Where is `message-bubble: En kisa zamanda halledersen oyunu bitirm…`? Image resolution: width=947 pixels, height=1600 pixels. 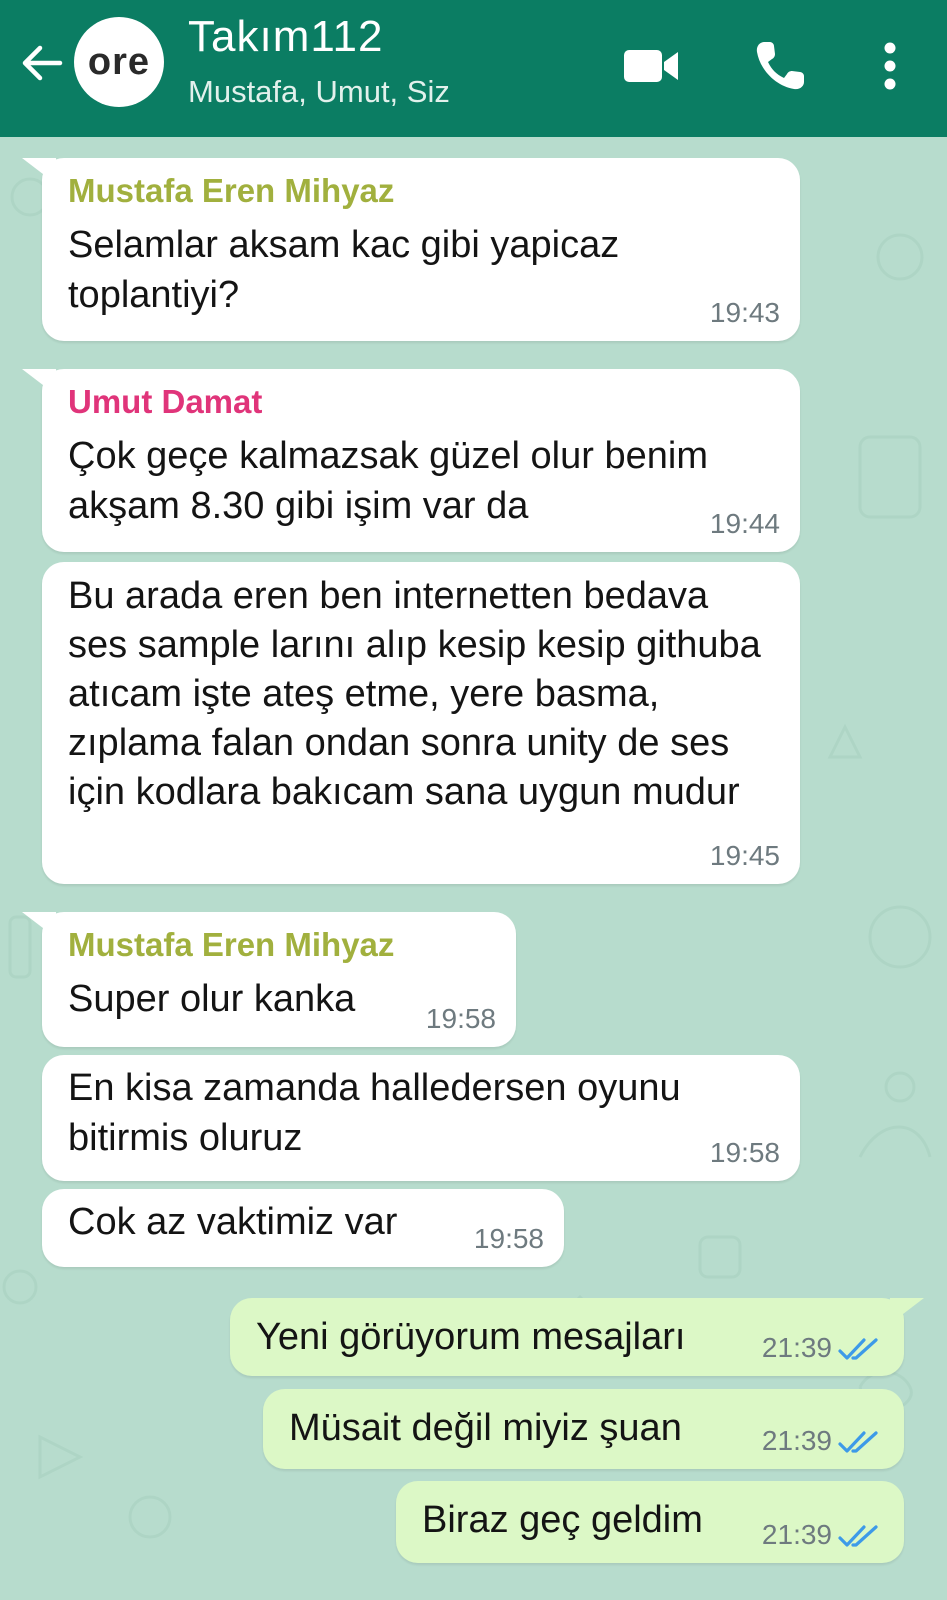
message-bubble: En kisa zamanda halledersen oyunu bitirm… is located at coordinates (421, 1118).